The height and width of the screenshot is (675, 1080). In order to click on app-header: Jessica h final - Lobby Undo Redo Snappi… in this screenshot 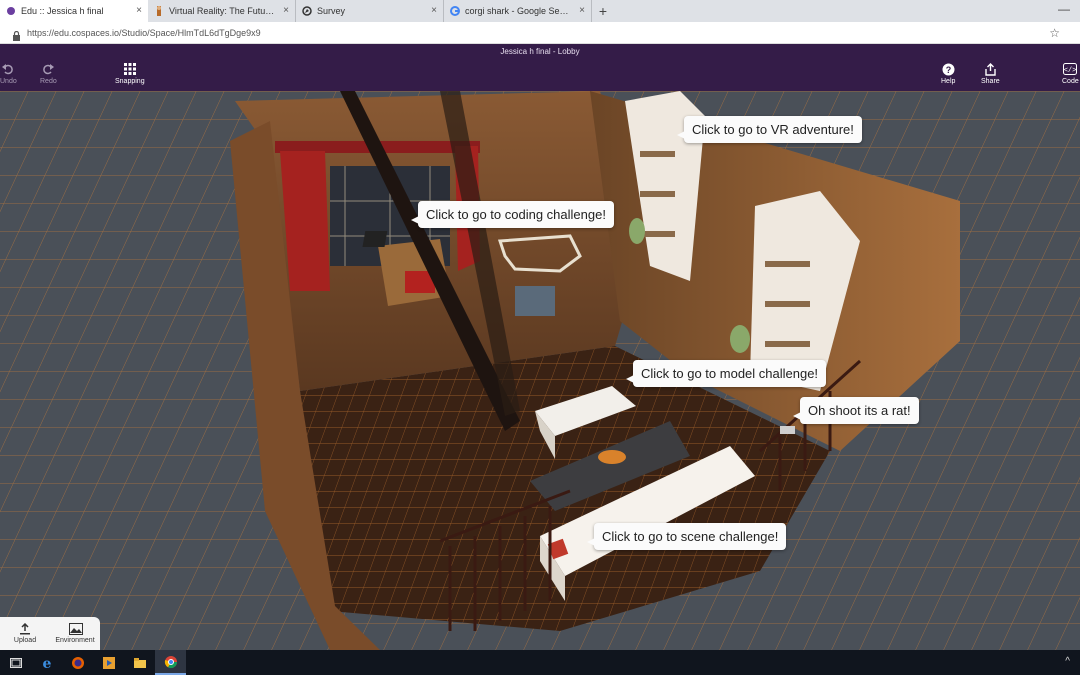, I will do `click(540, 67)`.